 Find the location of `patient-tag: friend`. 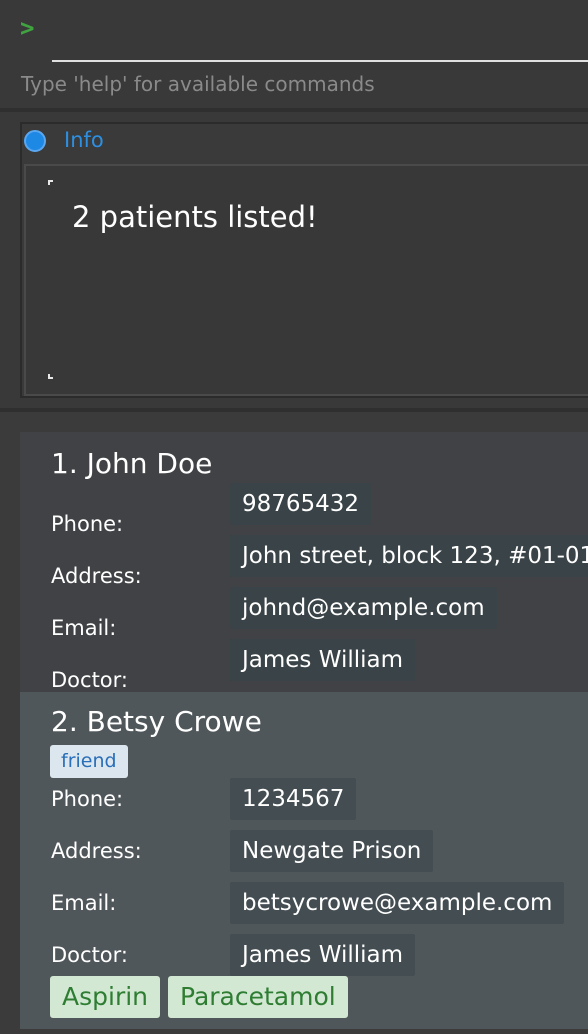

patient-tag: friend is located at coordinates (89, 761).